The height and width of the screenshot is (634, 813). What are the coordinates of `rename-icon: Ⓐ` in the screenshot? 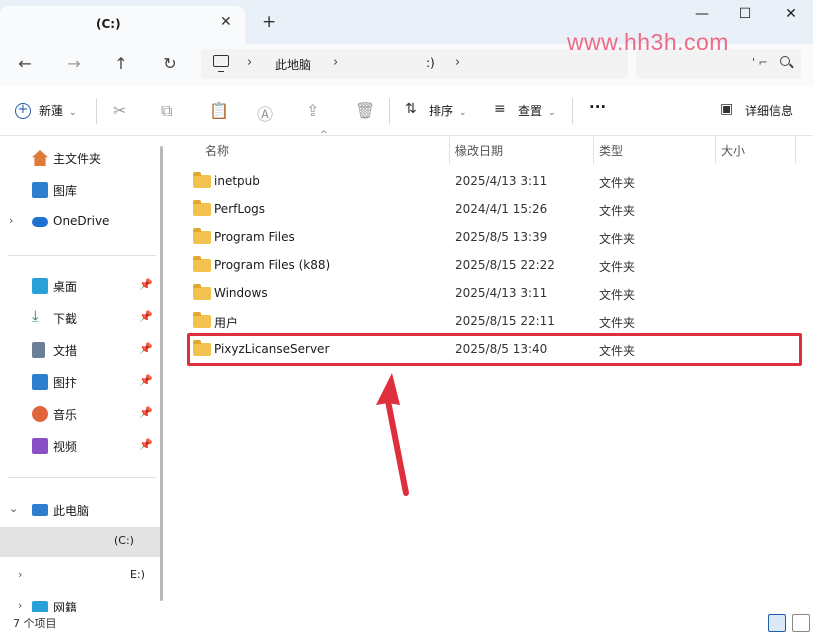 It's located at (265, 113).